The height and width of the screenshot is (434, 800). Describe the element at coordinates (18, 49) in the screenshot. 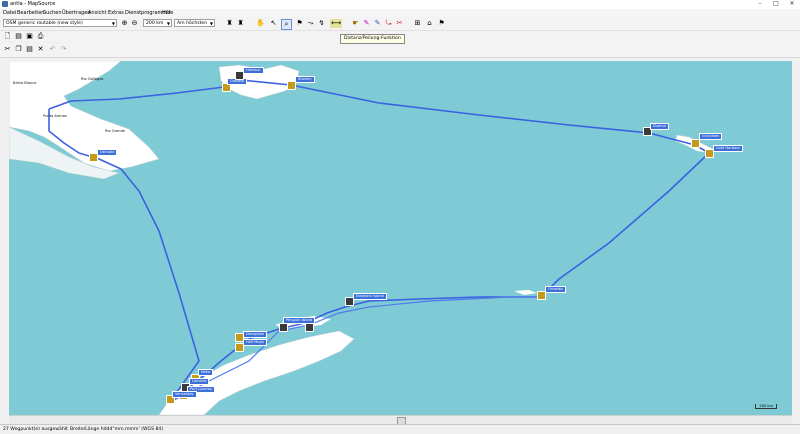

I see `copy-icon: ❐` at that location.